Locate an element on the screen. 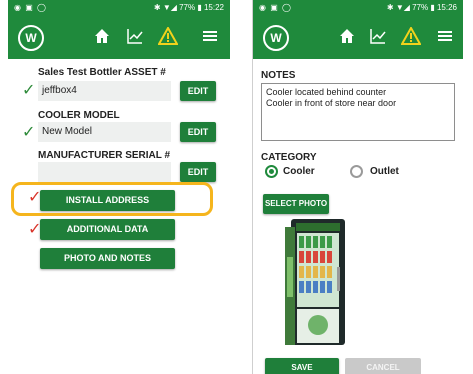 This screenshot has width=473, height=374. cancel-button: CANCEL is located at coordinates (383, 366).